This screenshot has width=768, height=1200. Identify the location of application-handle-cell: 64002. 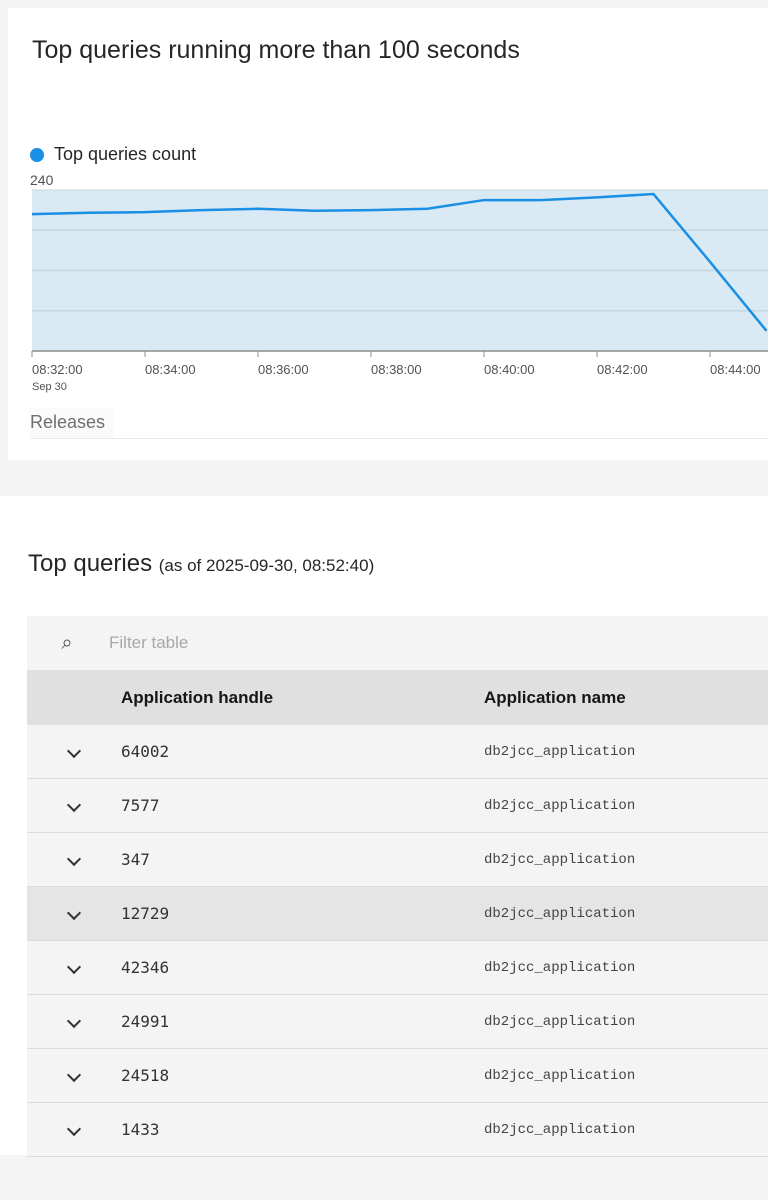
(145, 751).